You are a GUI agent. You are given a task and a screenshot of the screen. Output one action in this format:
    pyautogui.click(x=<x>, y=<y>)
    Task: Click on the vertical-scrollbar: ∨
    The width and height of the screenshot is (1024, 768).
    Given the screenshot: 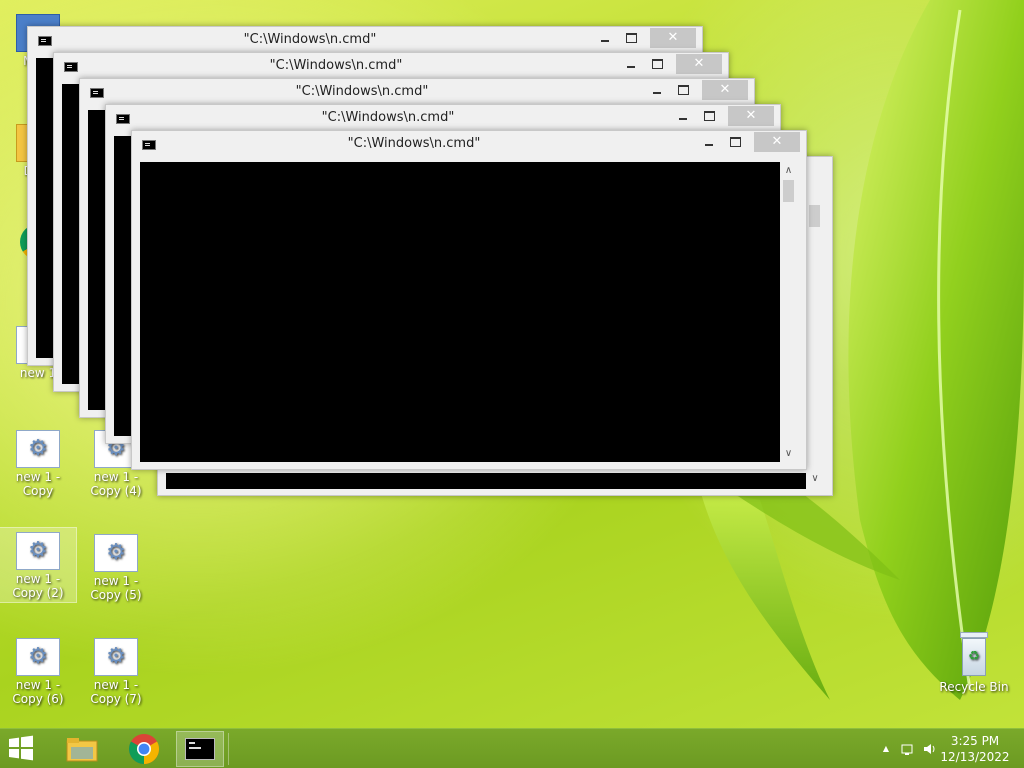 What is the action you would take?
    pyautogui.click(x=815, y=323)
    